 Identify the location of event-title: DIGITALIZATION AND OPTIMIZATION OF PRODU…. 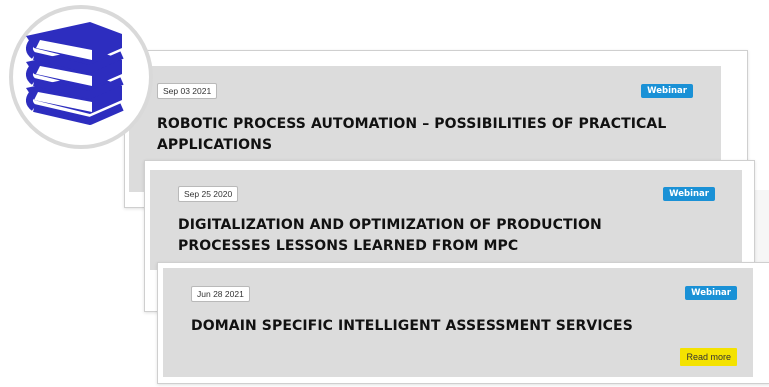
(438, 236).